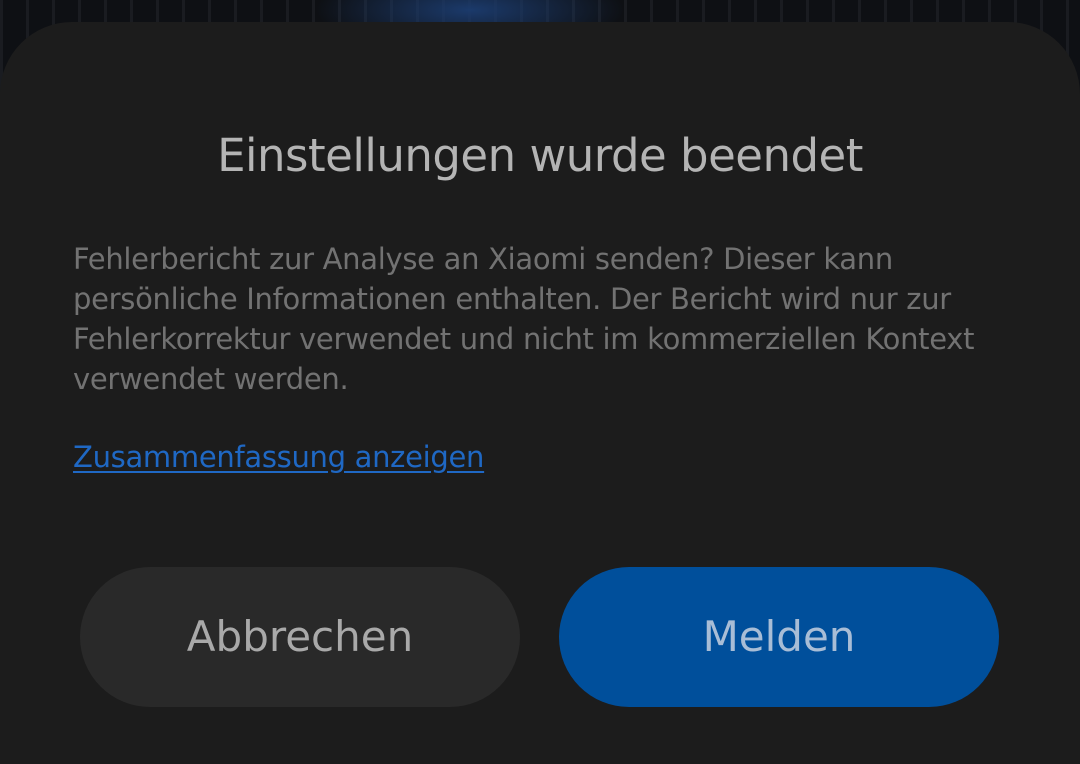 This screenshot has height=764, width=1080. Describe the element at coordinates (278, 457) in the screenshot. I see `show-summary-link: Zusammenfassung anzeigen` at that location.